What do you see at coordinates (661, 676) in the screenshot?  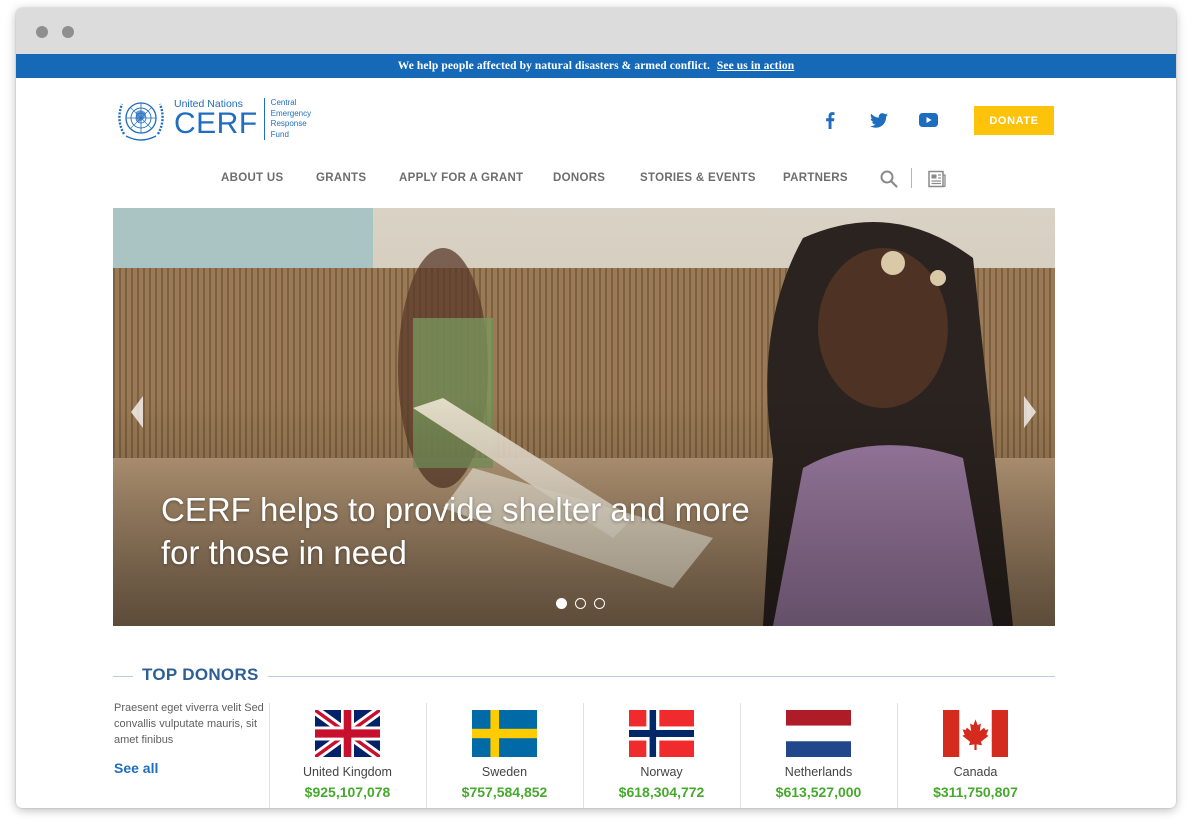 I see `heading-rule-right` at bounding box center [661, 676].